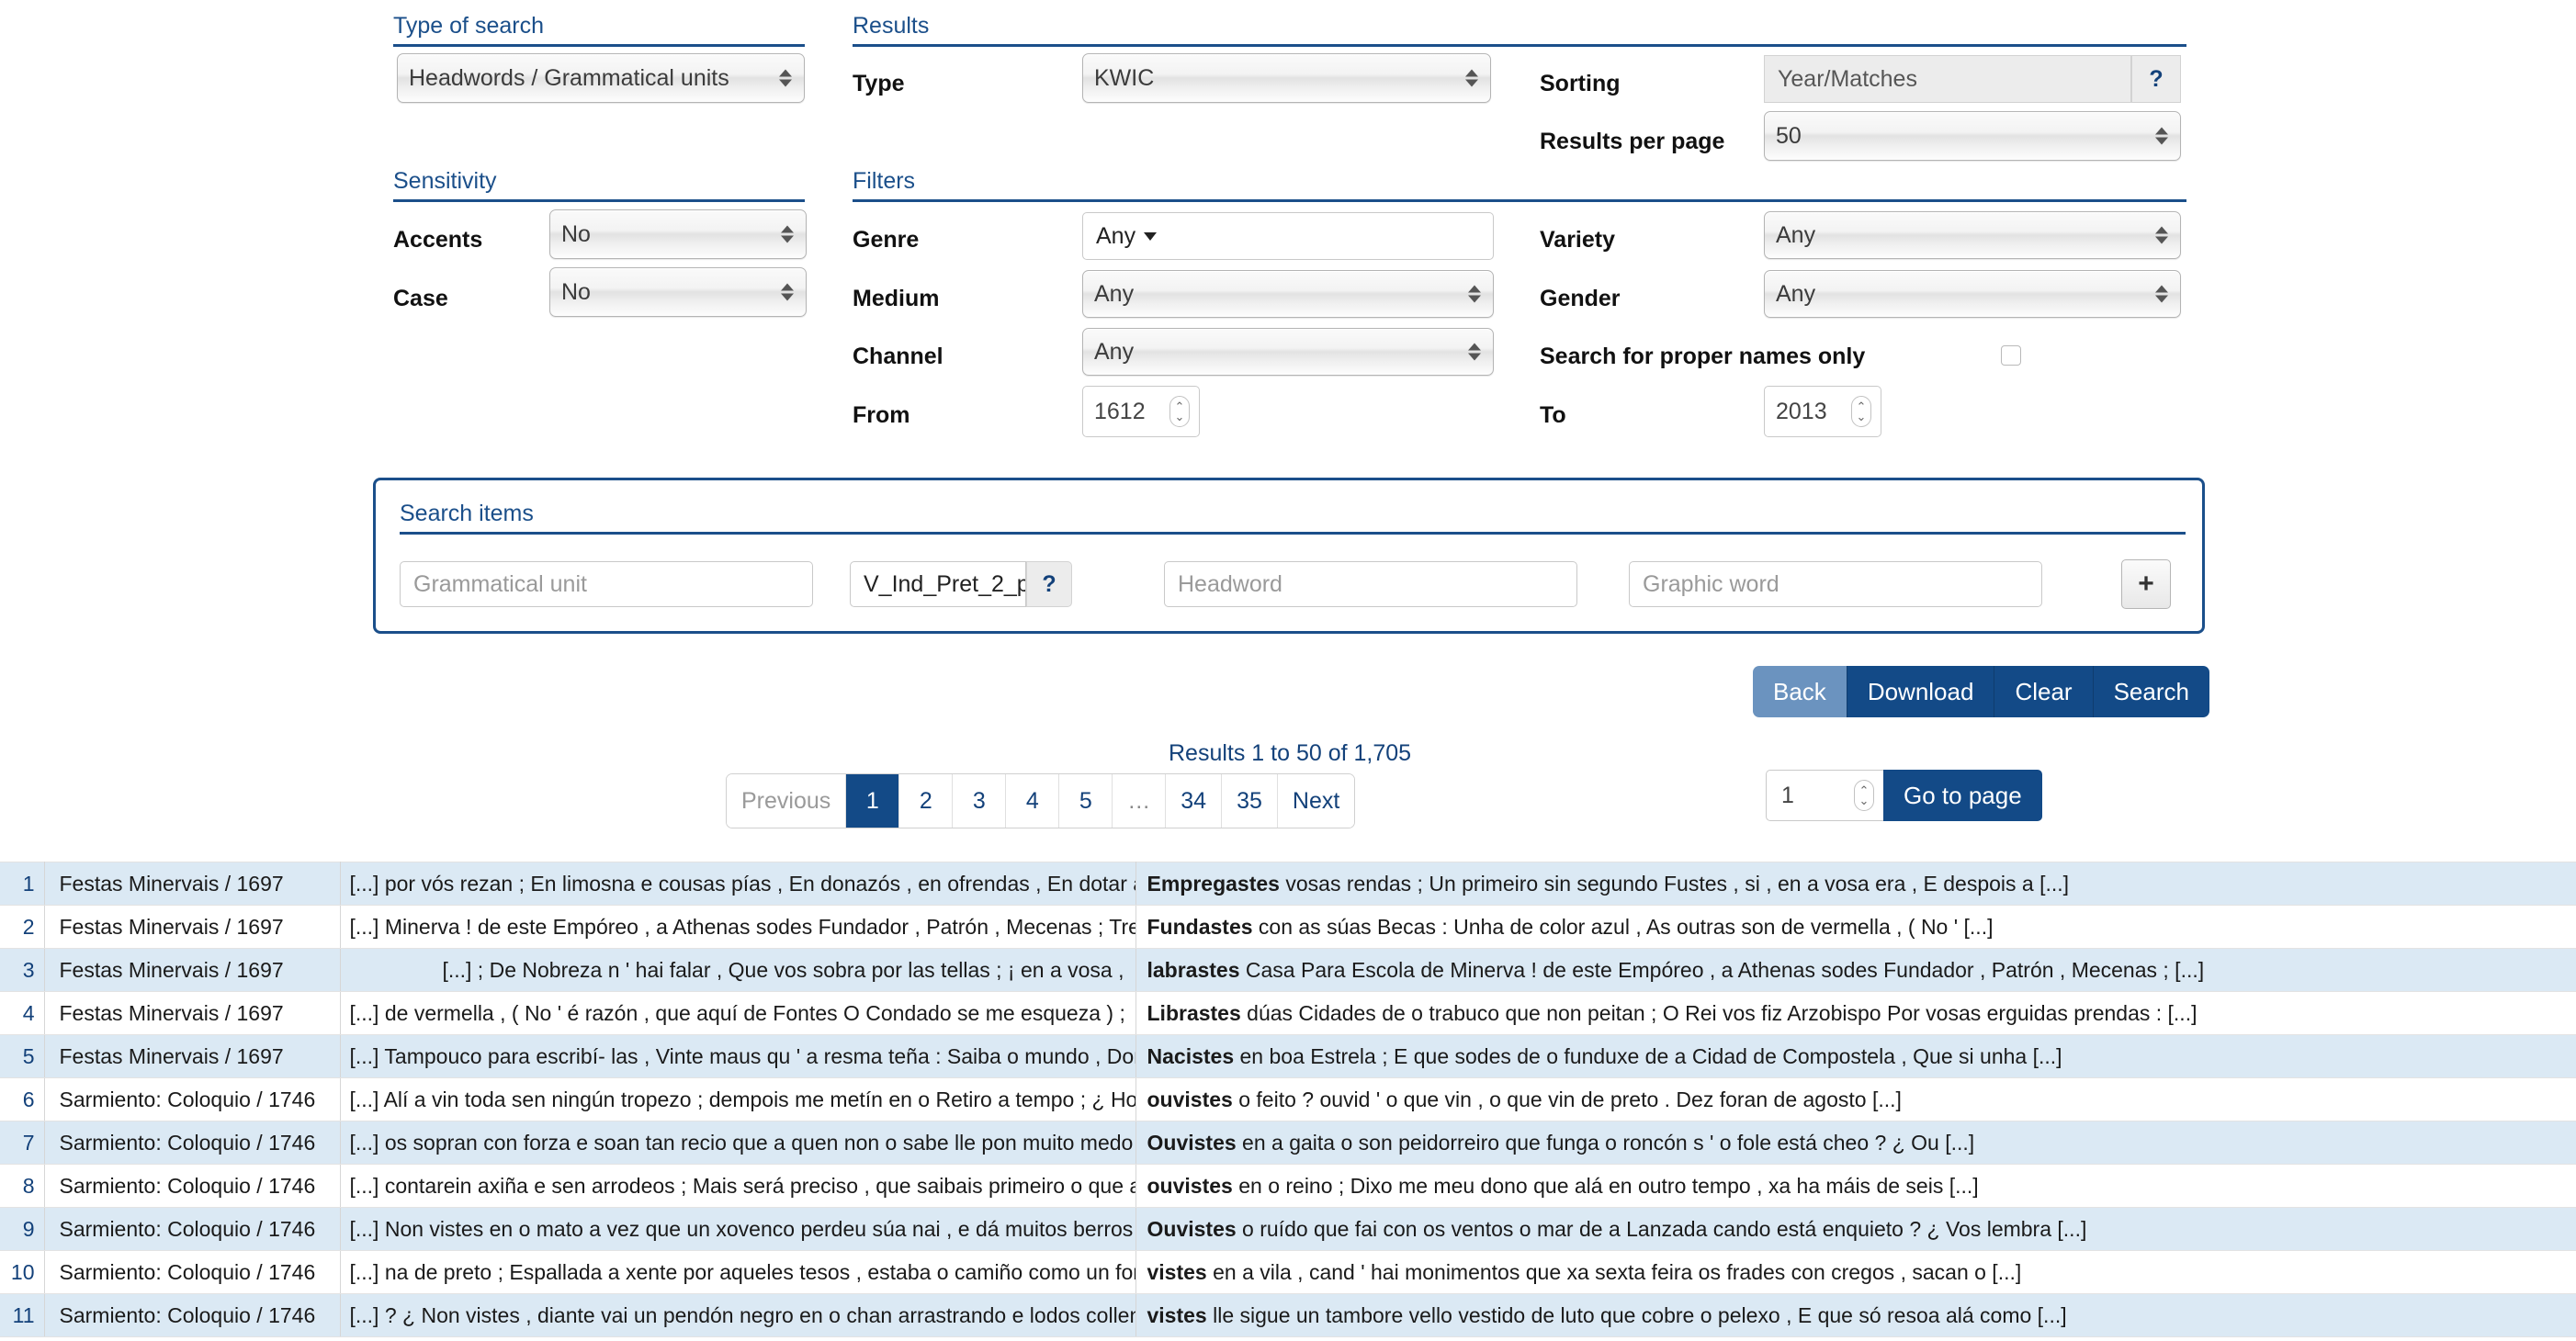 The height and width of the screenshot is (1341, 2576). I want to click on pagination-page-34: 34, so click(1194, 801).